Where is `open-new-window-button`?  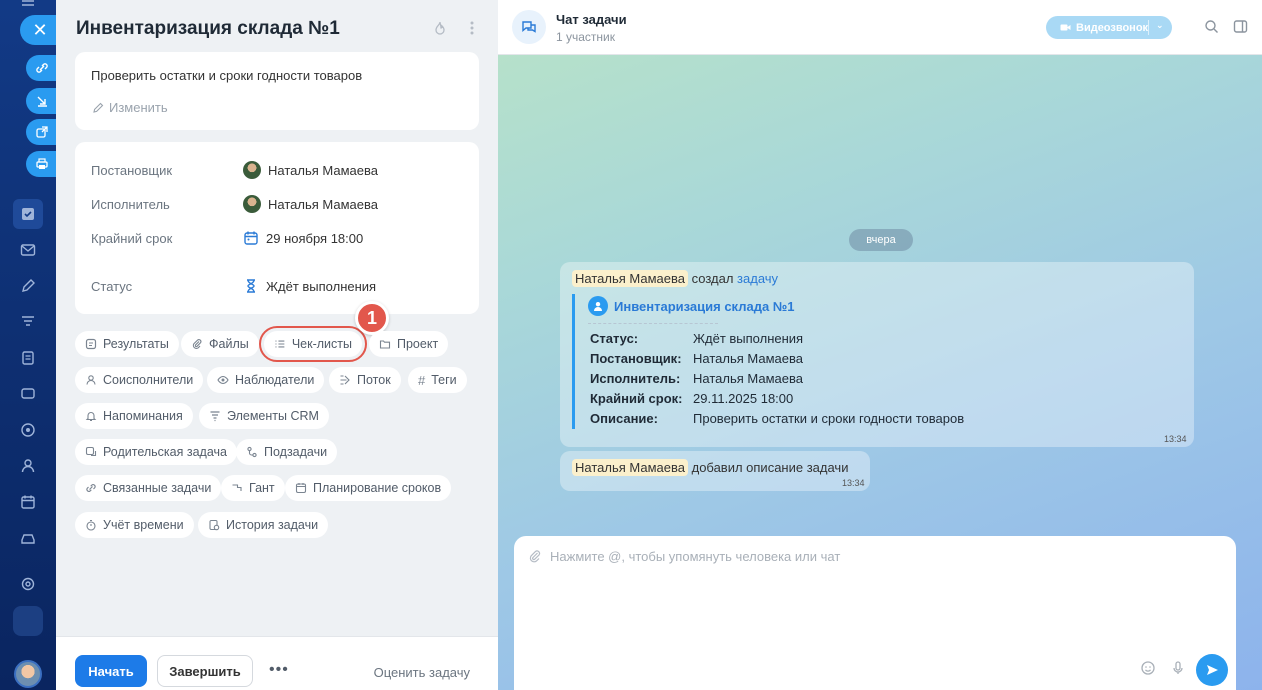
open-new-window-button is located at coordinates (42, 132).